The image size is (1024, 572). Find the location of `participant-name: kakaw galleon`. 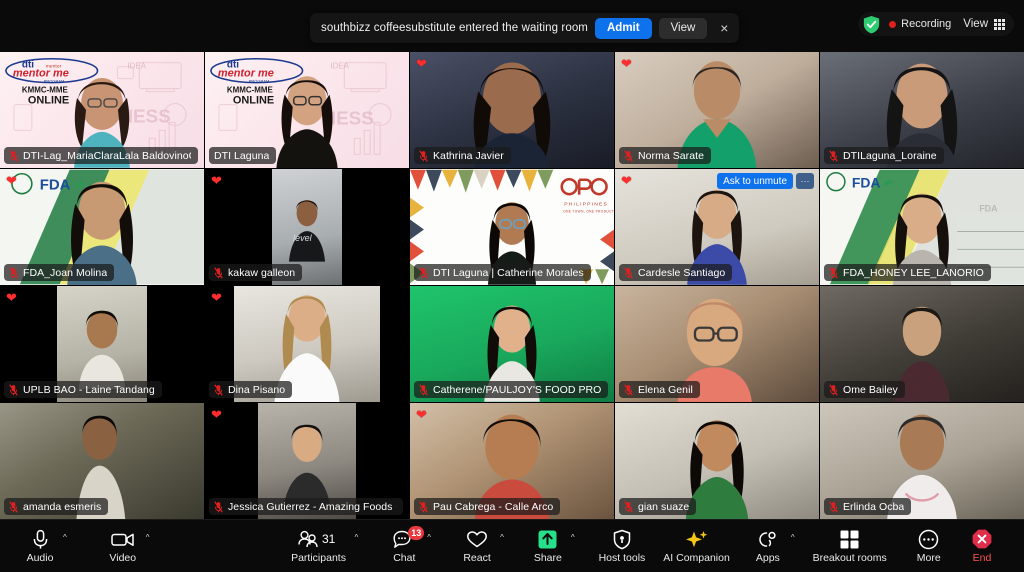

participant-name: kakaw galleon is located at coordinates (262, 272).